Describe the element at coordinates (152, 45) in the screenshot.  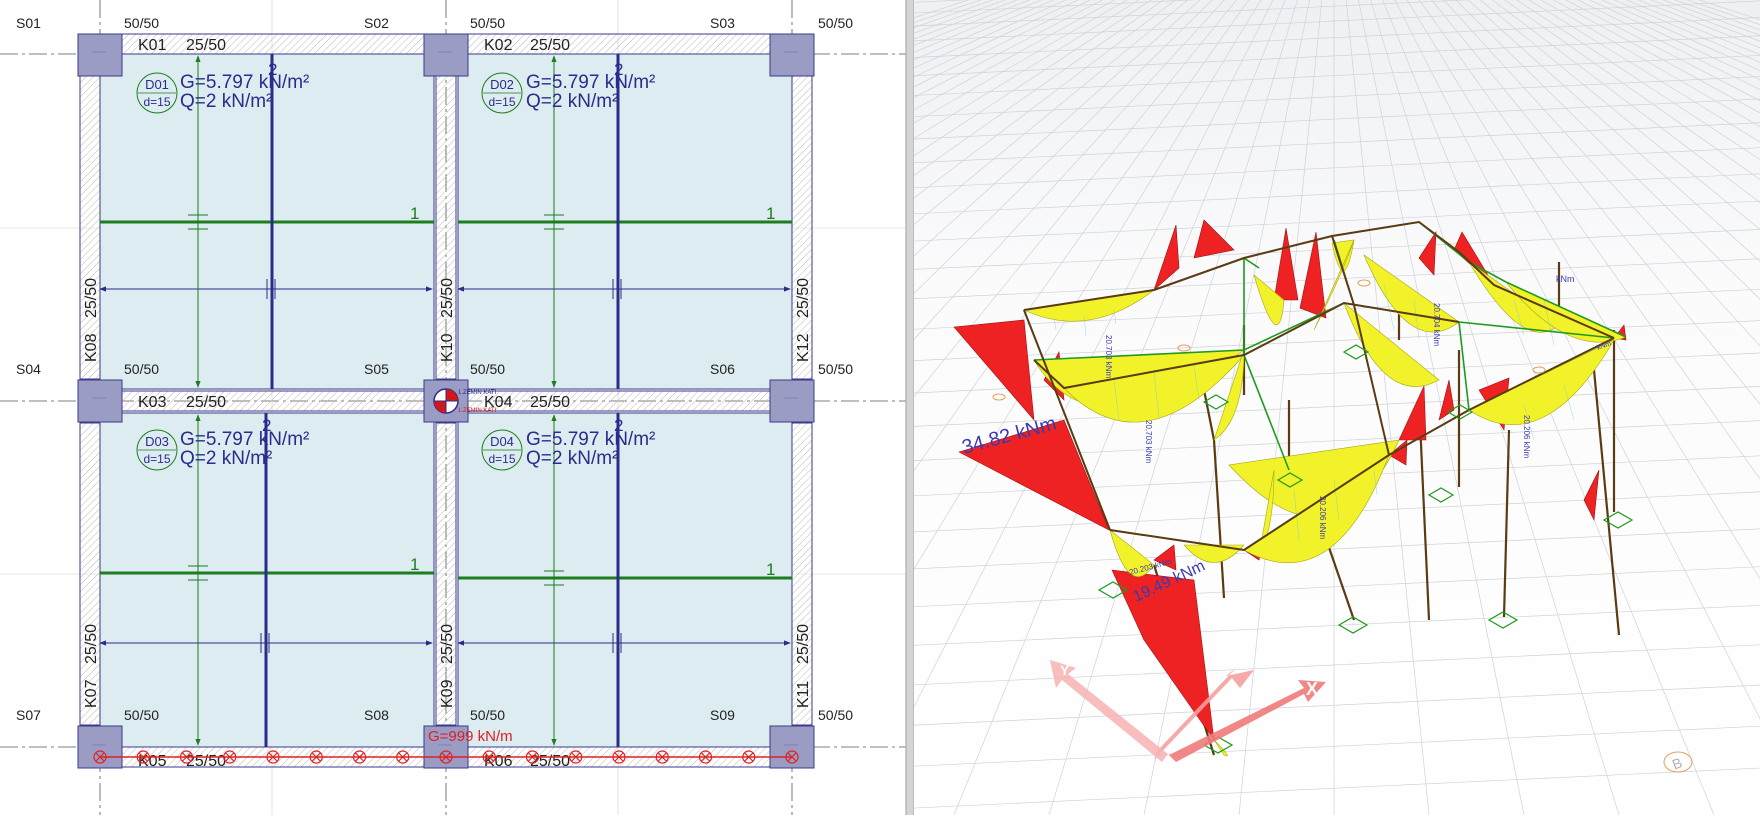
I see `svg-text: K01` at that location.